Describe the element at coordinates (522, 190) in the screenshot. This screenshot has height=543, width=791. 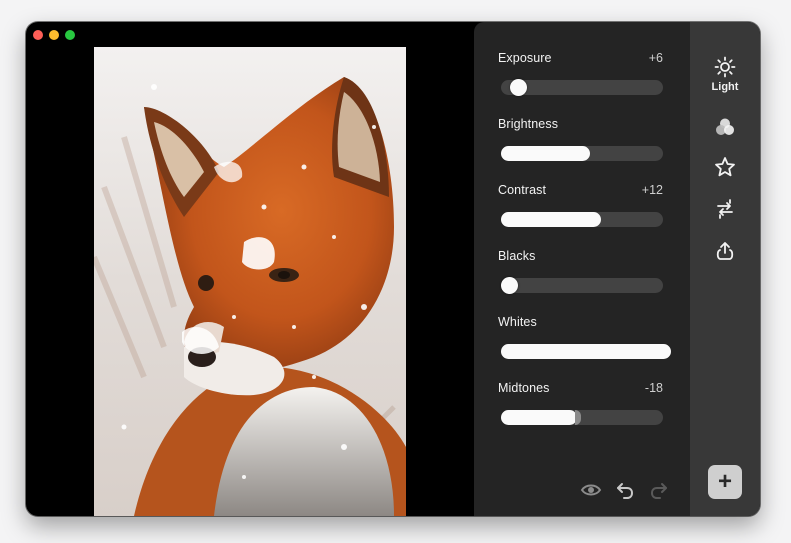
I see `slider-label: Contrast` at that location.